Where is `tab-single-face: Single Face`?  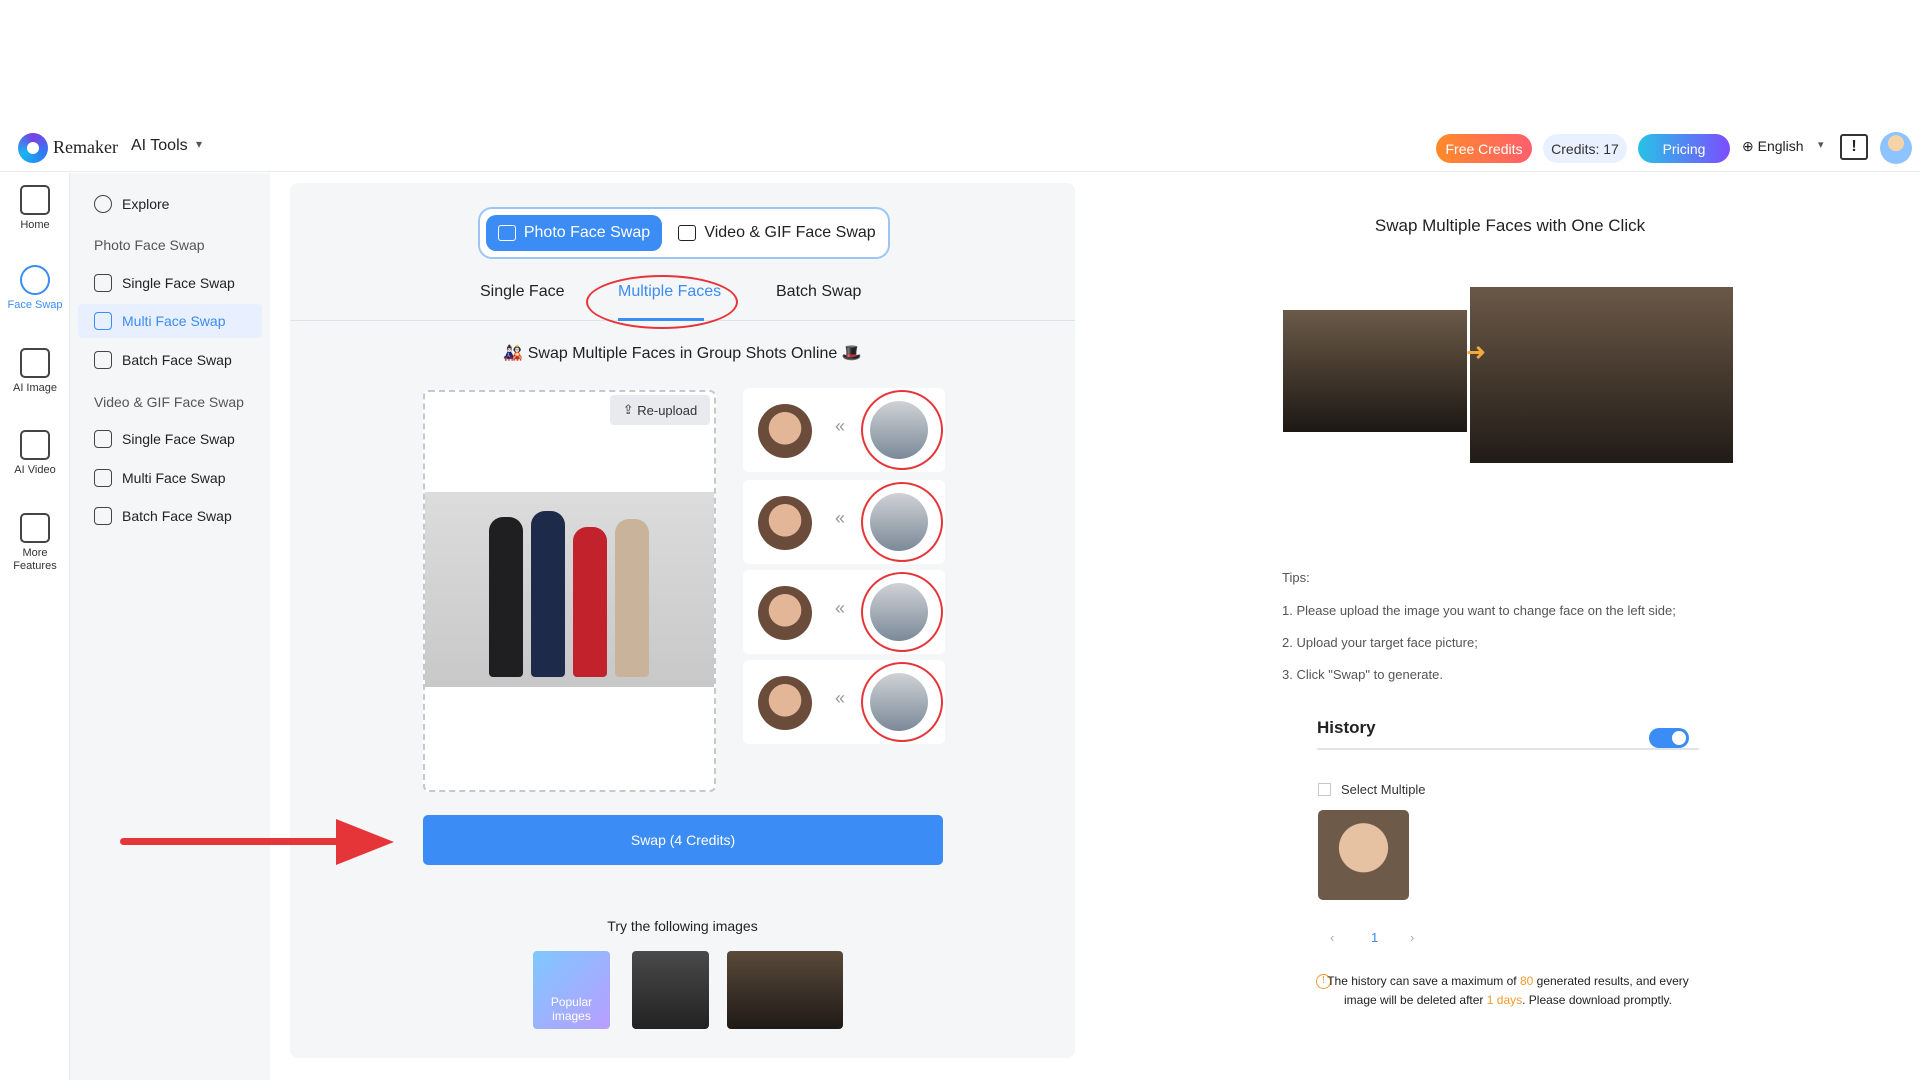 tab-single-face: Single Face is located at coordinates (522, 292).